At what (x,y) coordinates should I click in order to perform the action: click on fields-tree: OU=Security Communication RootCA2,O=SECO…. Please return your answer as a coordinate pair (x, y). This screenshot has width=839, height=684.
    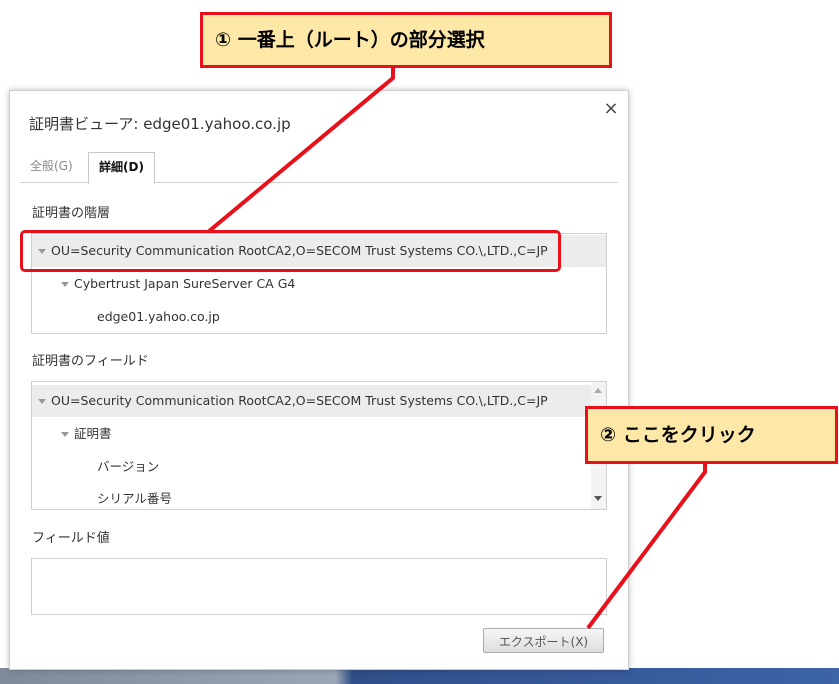
    Looking at the image, I should click on (319, 445).